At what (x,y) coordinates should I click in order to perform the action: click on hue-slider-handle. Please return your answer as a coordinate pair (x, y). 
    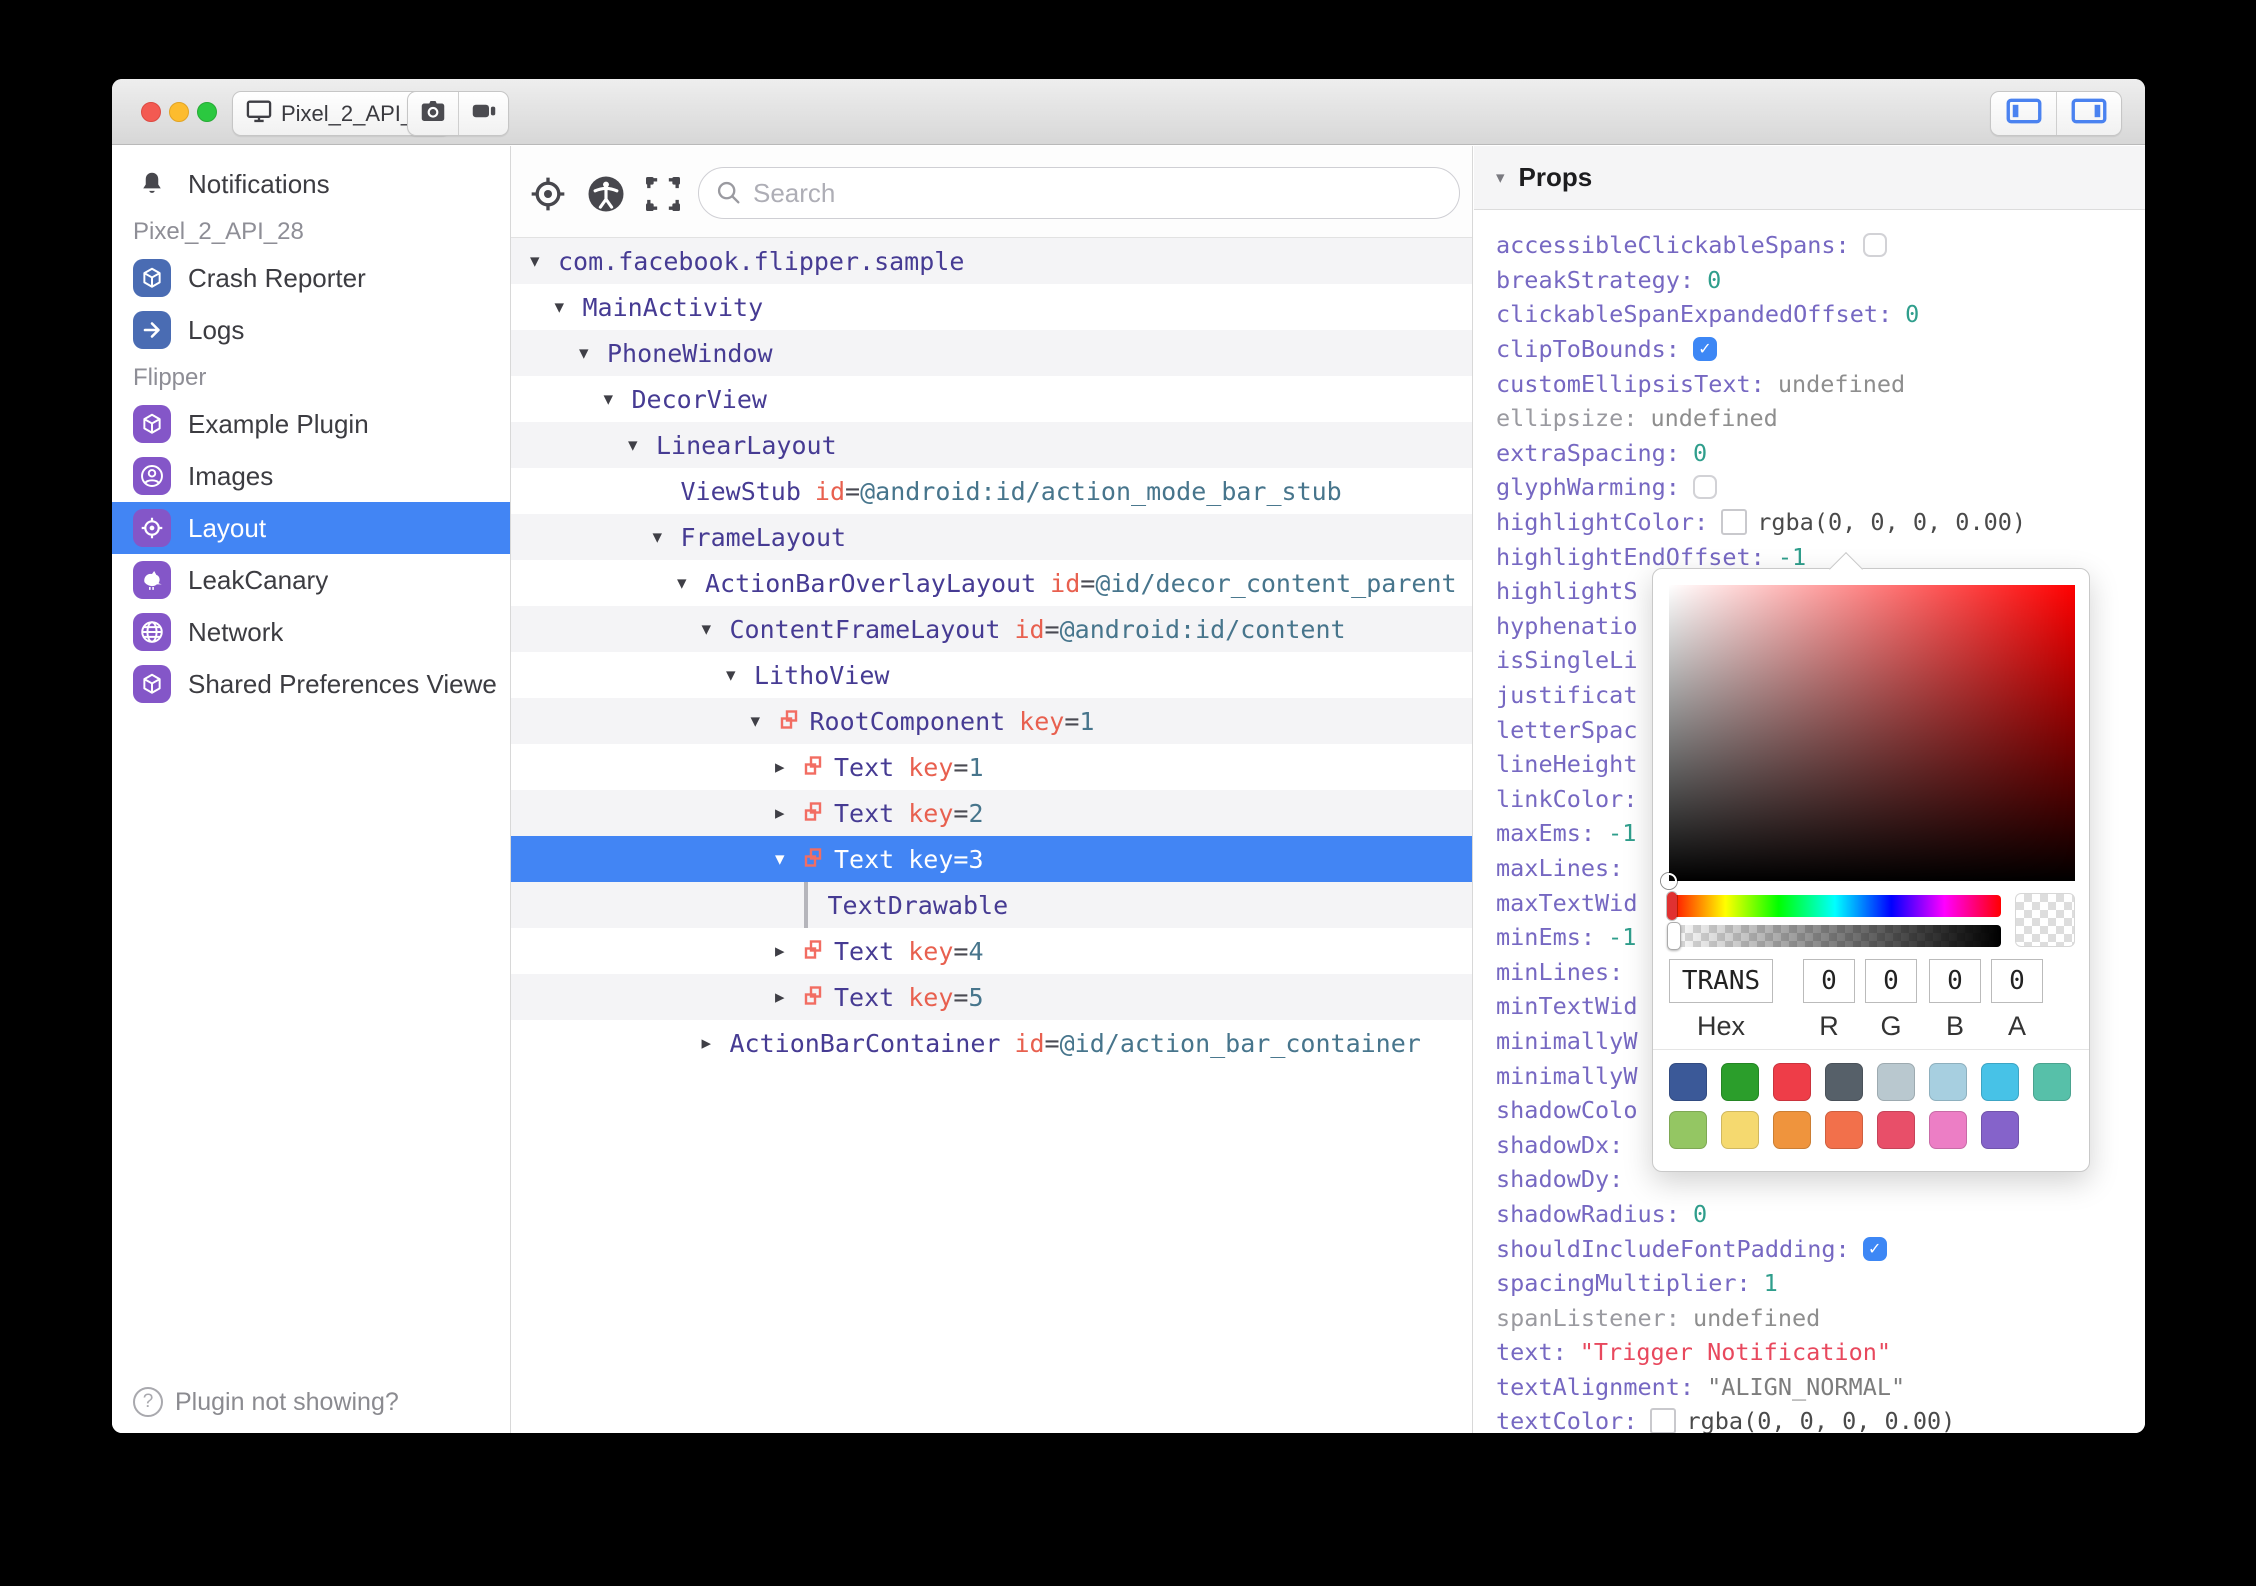
    Looking at the image, I should click on (1672, 906).